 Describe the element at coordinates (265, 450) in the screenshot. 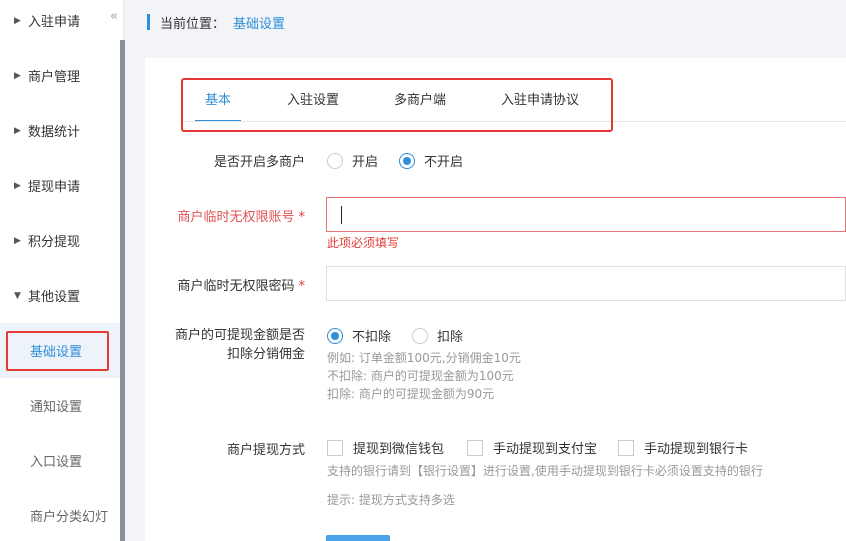

I see `field-label: 商户提现方式` at that location.